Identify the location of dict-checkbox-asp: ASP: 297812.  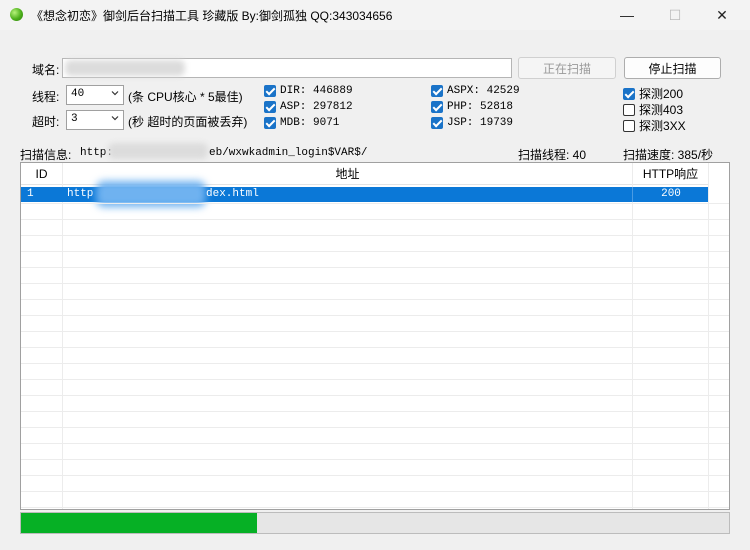
(308, 107).